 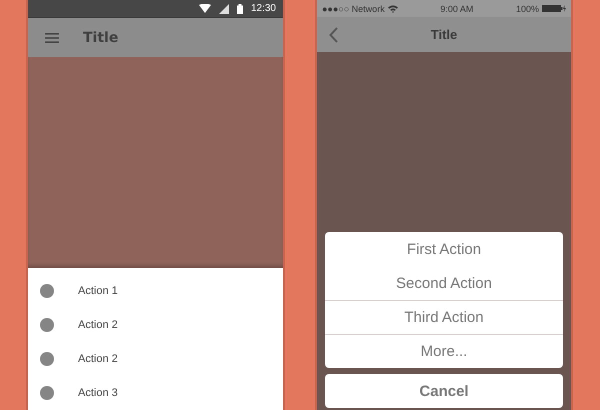 I want to click on cancel-button: Cancel, so click(x=444, y=391).